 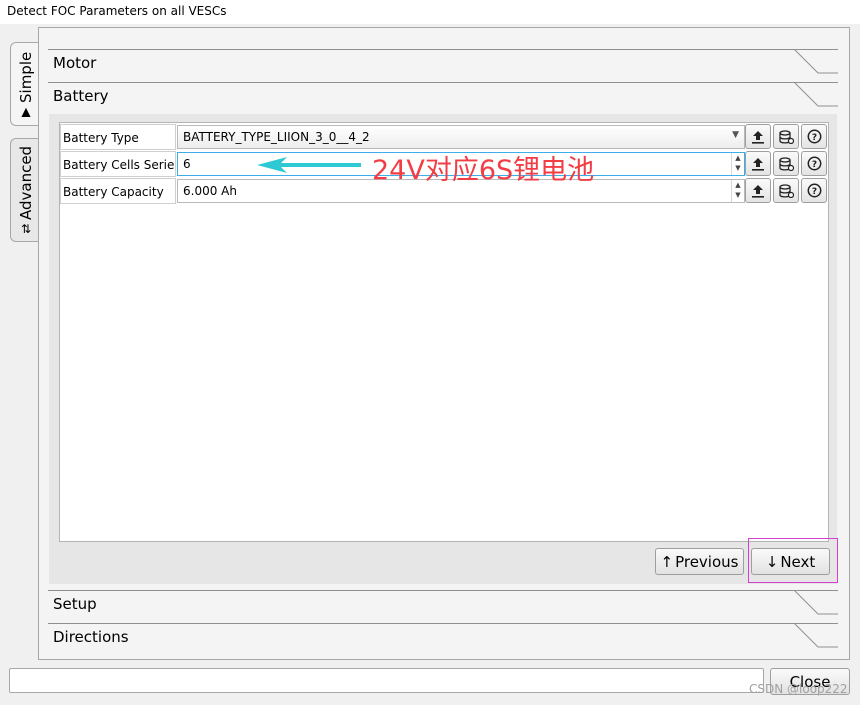 What do you see at coordinates (187, 164) in the screenshot?
I see `battery-cells-series-value: 6` at bounding box center [187, 164].